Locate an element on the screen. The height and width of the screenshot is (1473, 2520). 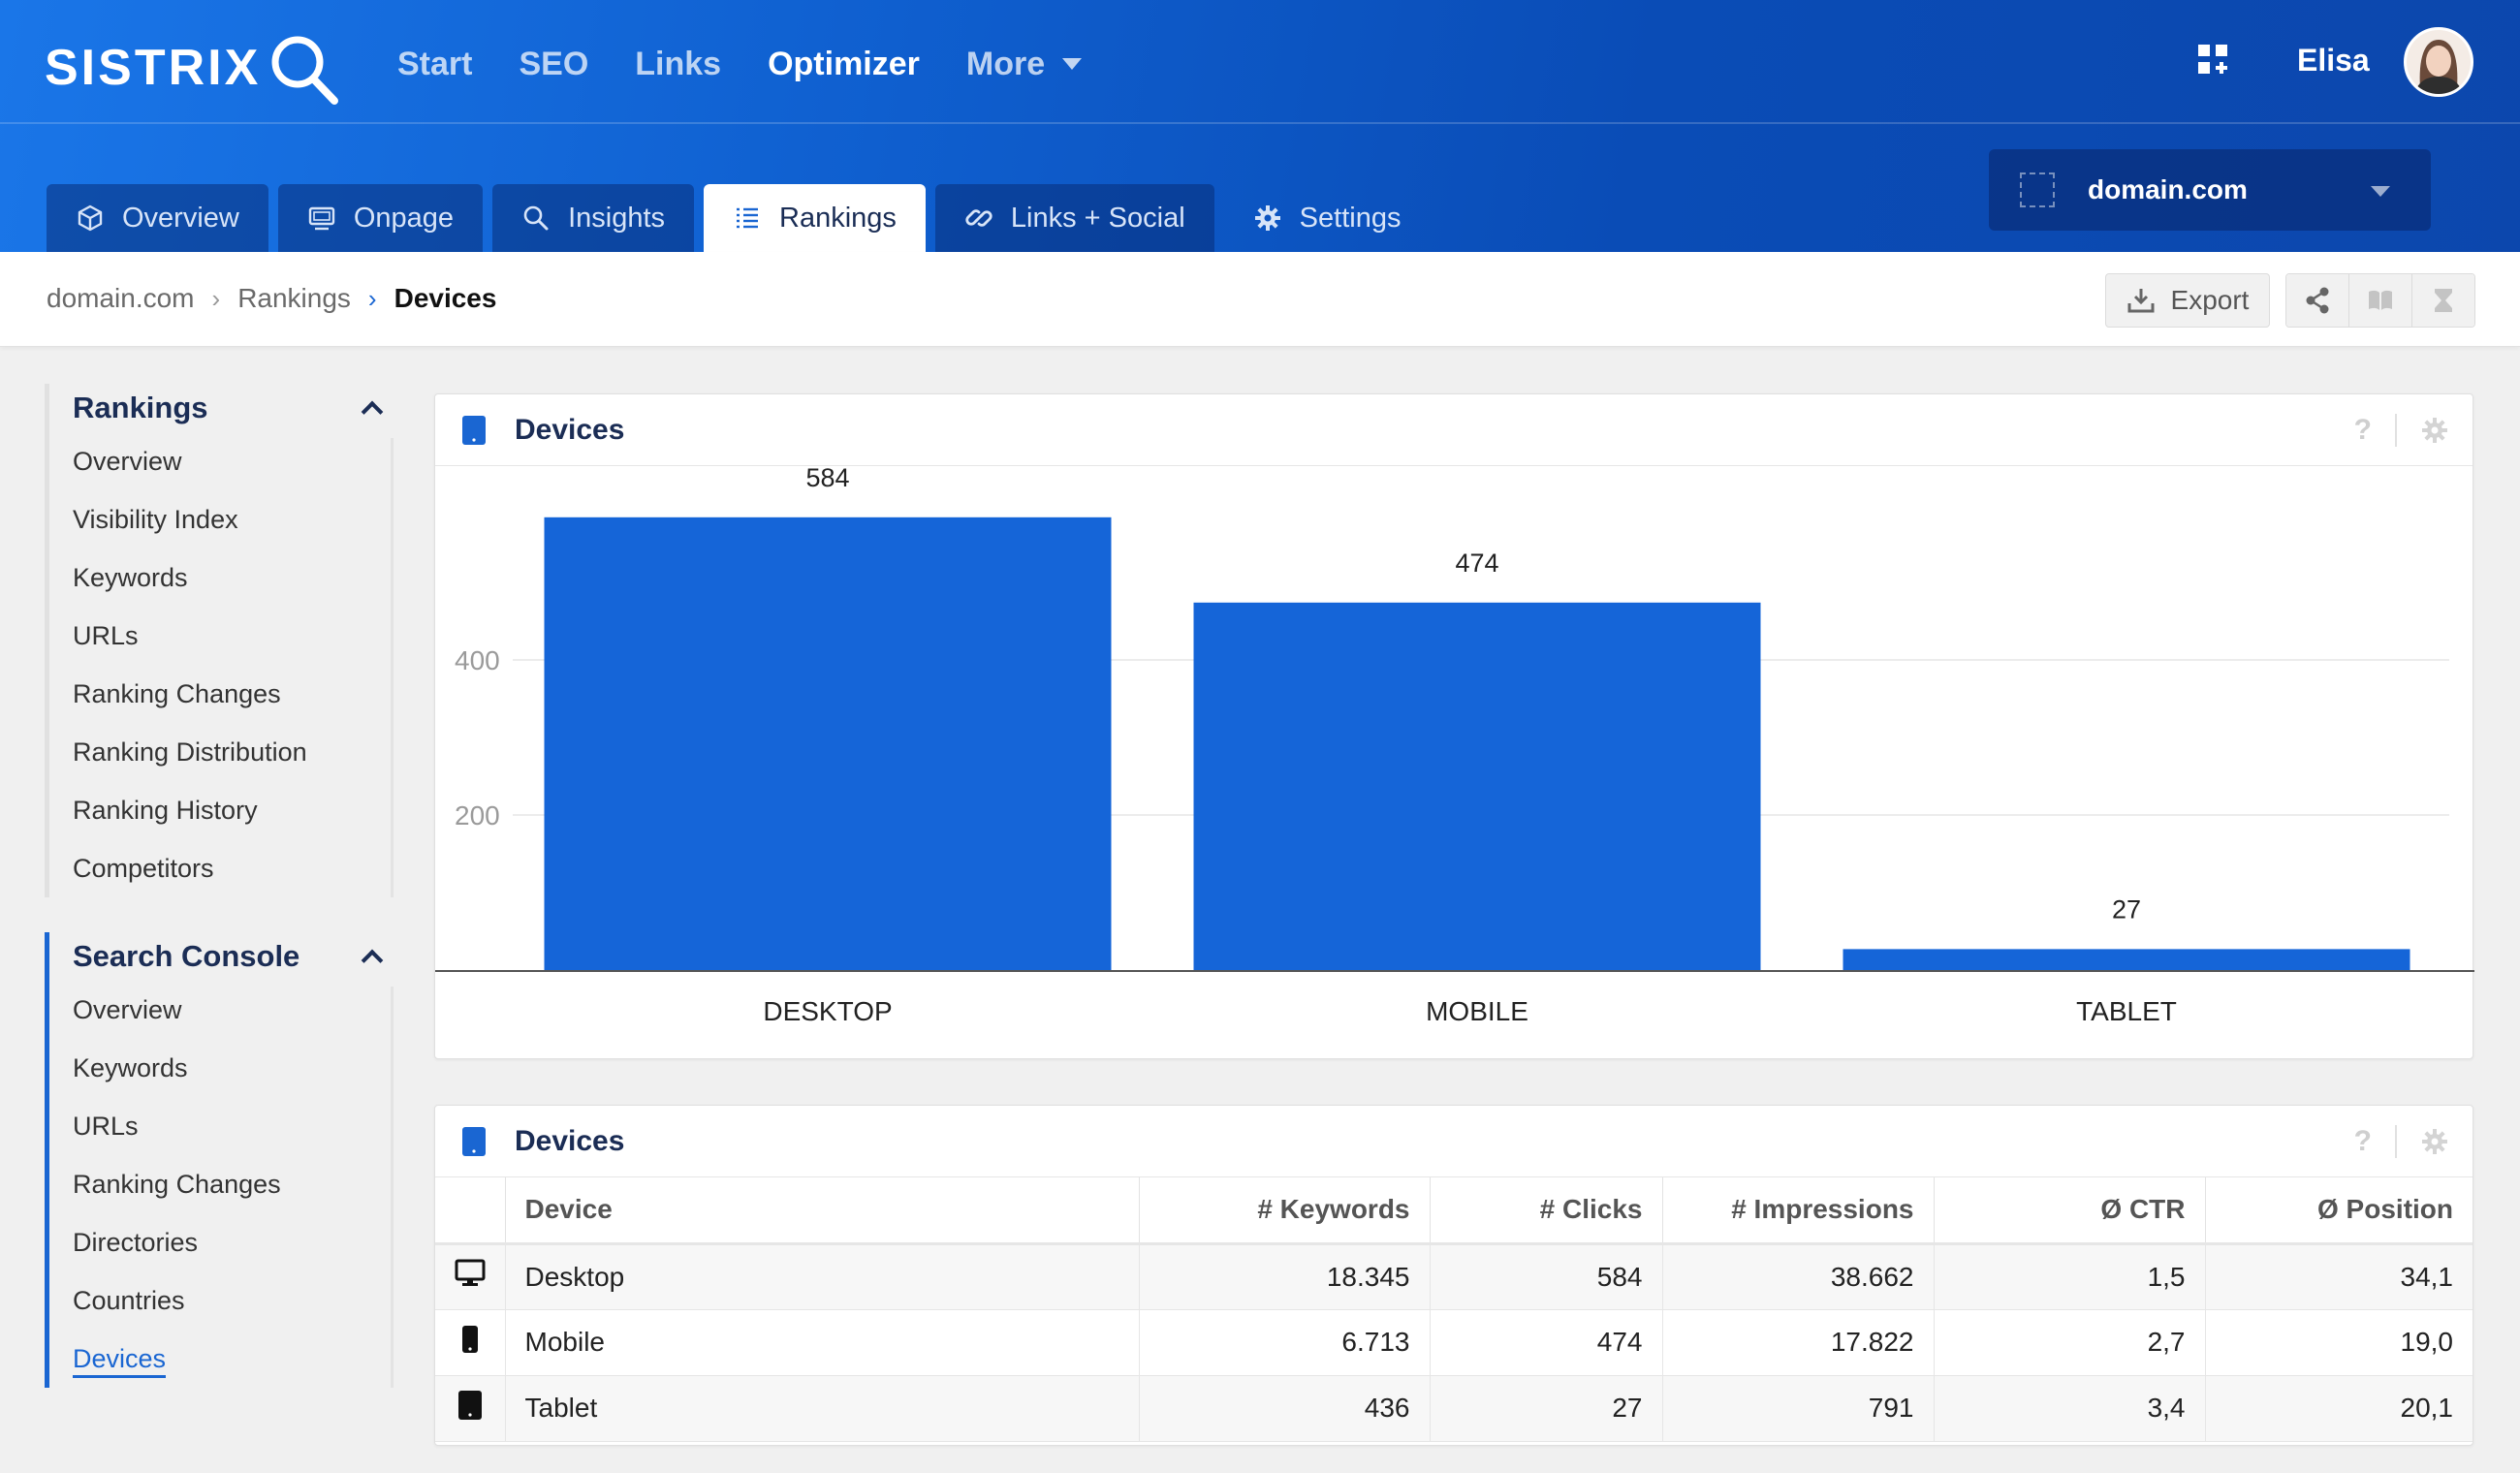
tab-overview-label: Overview is located at coordinates (181, 218).